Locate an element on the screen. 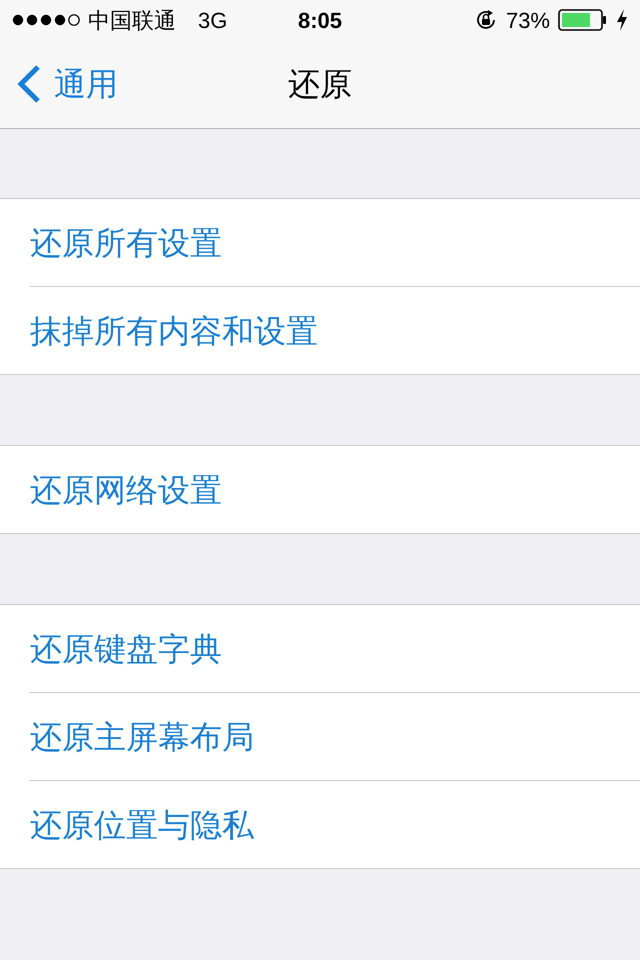  status-time: 8:05 is located at coordinates (320, 20).